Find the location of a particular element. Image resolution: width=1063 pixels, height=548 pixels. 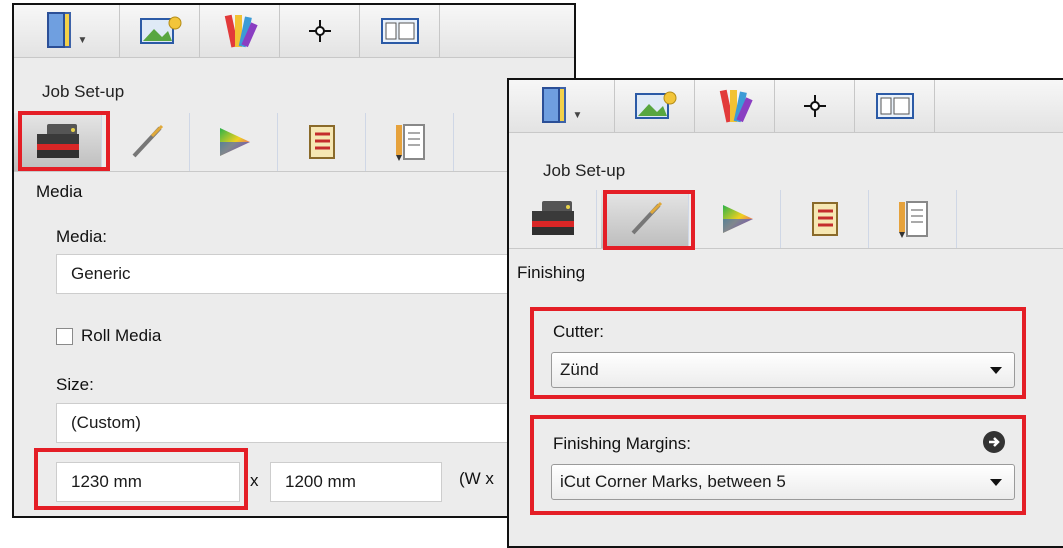

dimensions-hint: (W x is located at coordinates (476, 478).